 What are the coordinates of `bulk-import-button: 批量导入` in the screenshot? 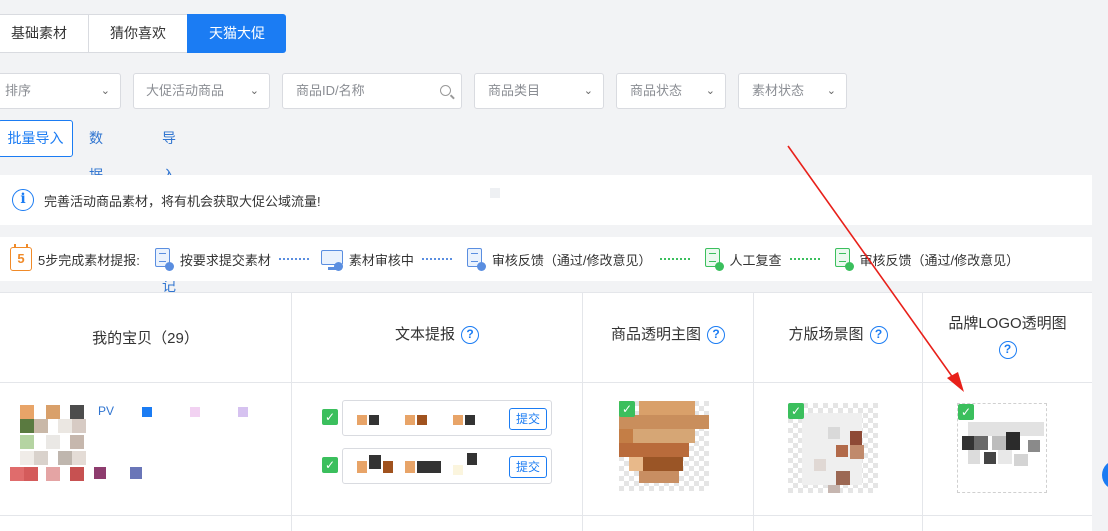 It's located at (36, 138).